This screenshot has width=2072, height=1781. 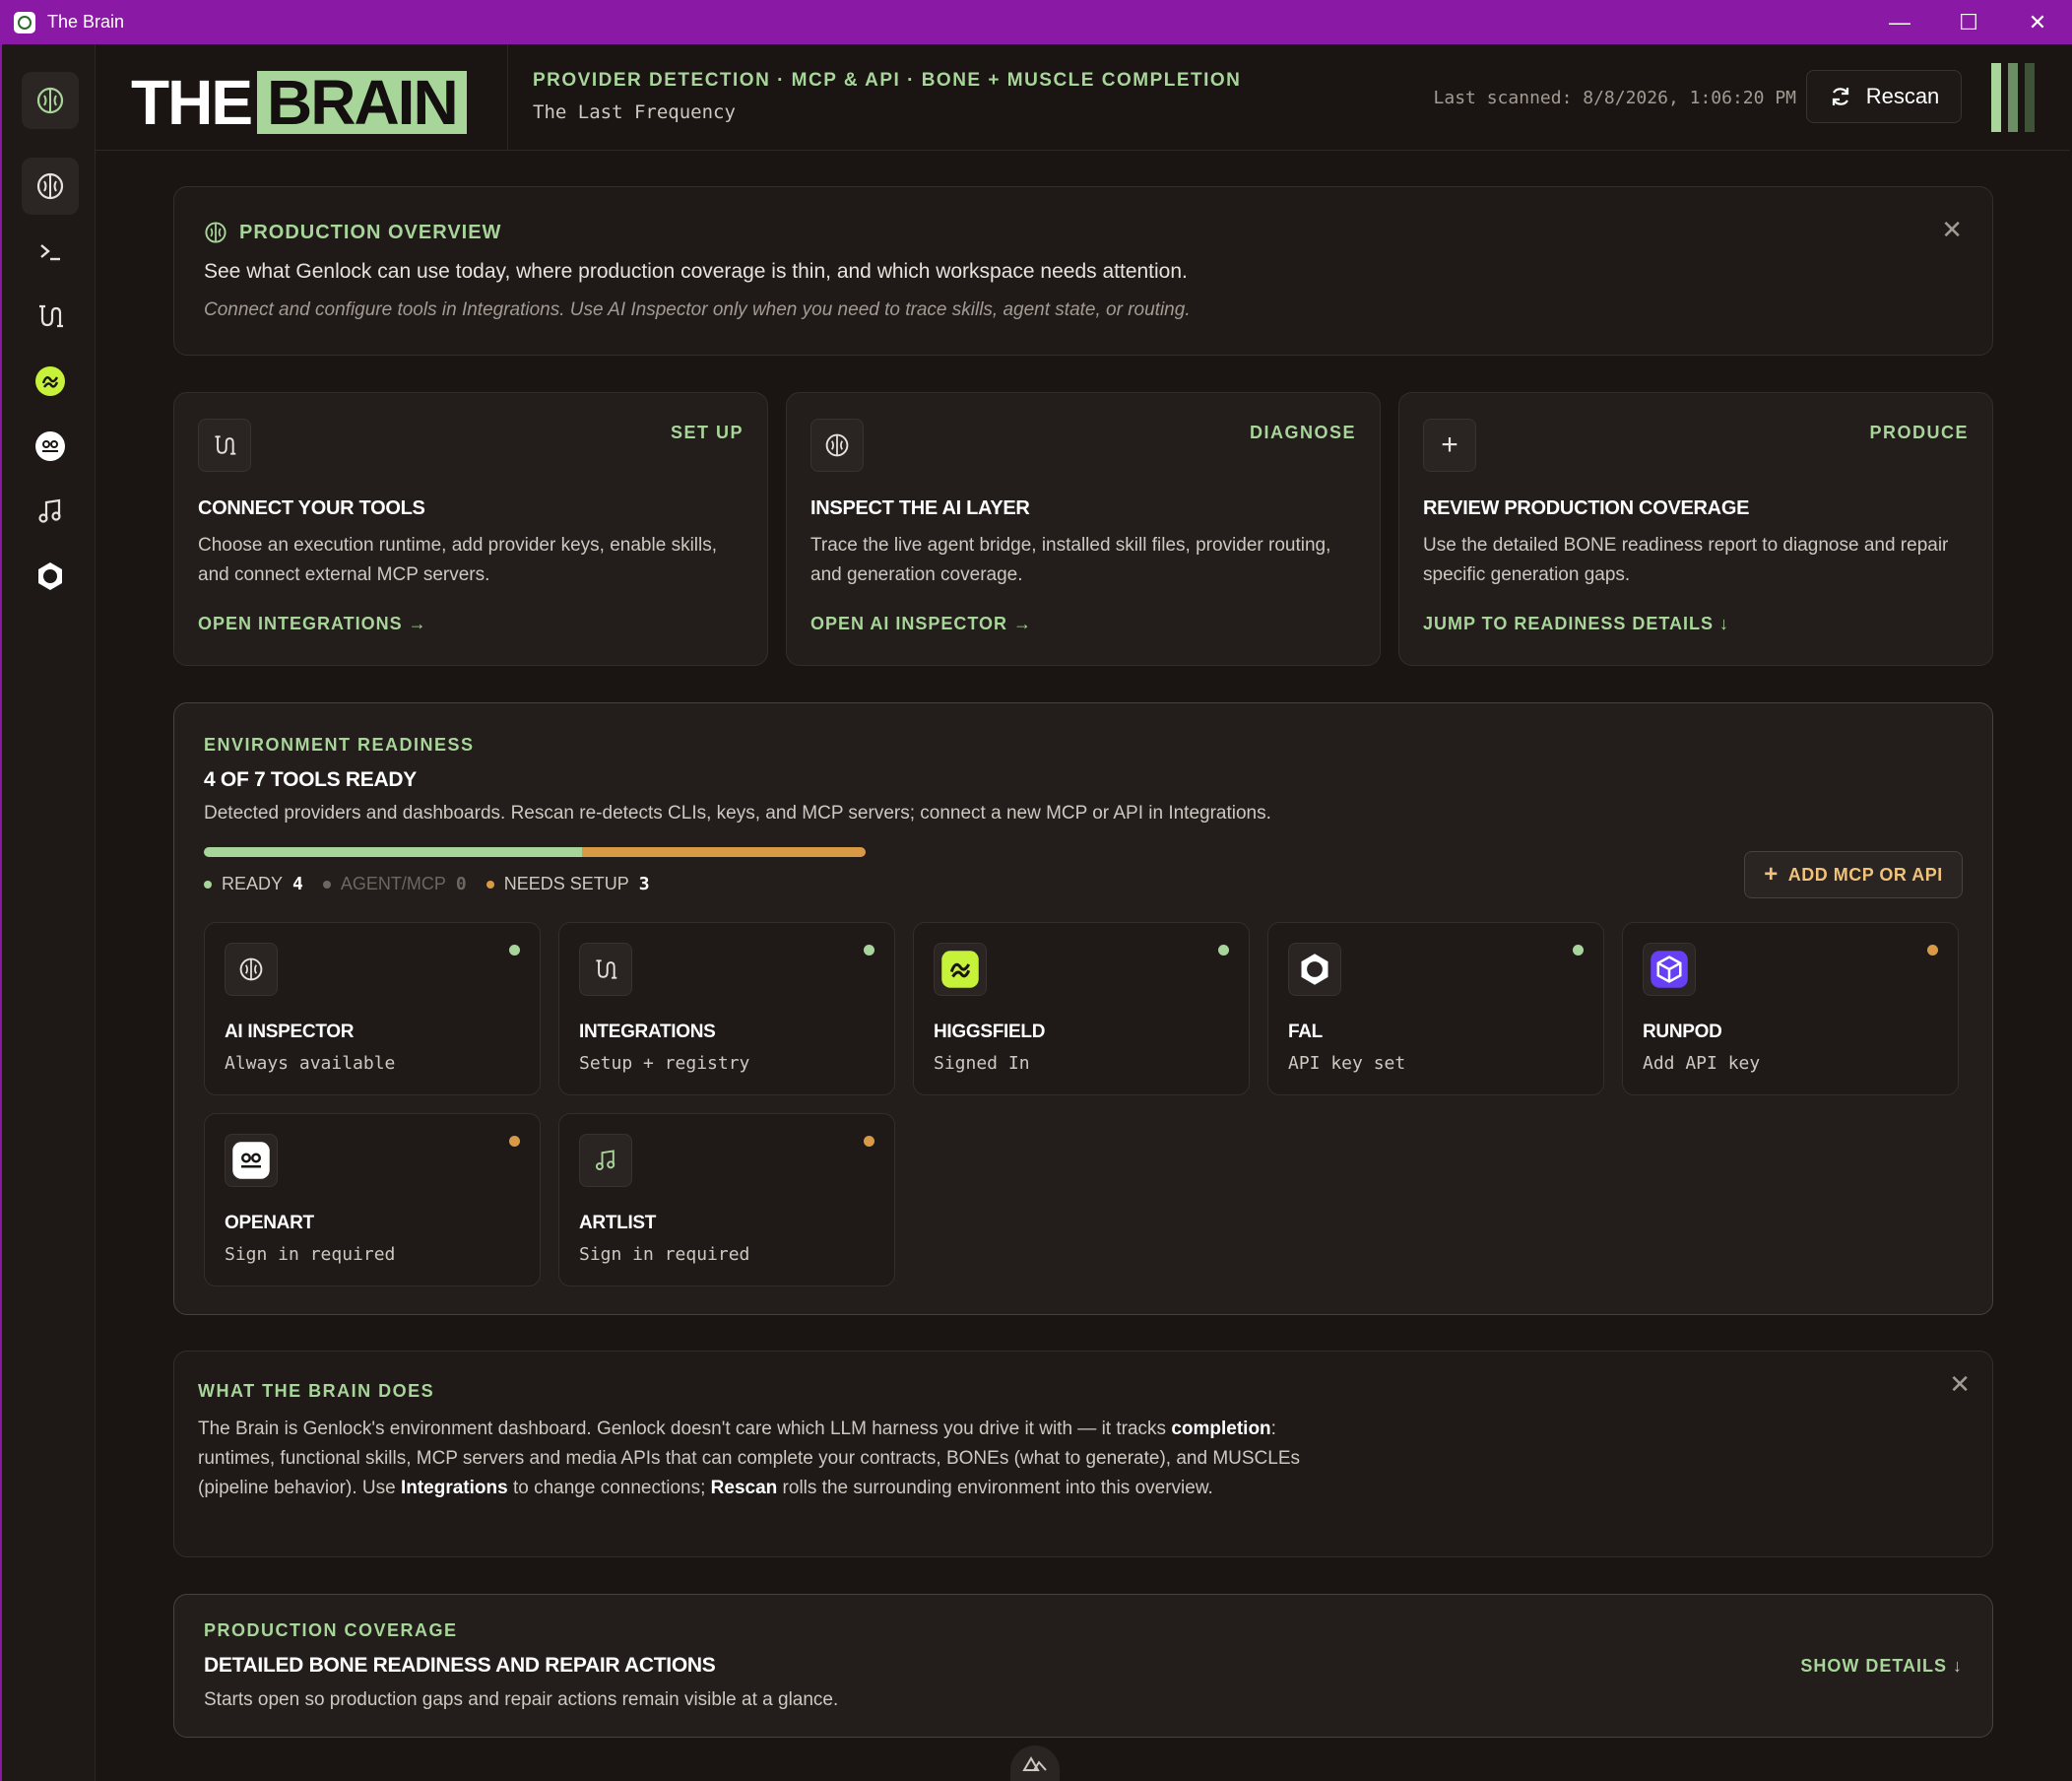 I want to click on card-title: CONNECT YOUR TOOLS, so click(x=311, y=508).